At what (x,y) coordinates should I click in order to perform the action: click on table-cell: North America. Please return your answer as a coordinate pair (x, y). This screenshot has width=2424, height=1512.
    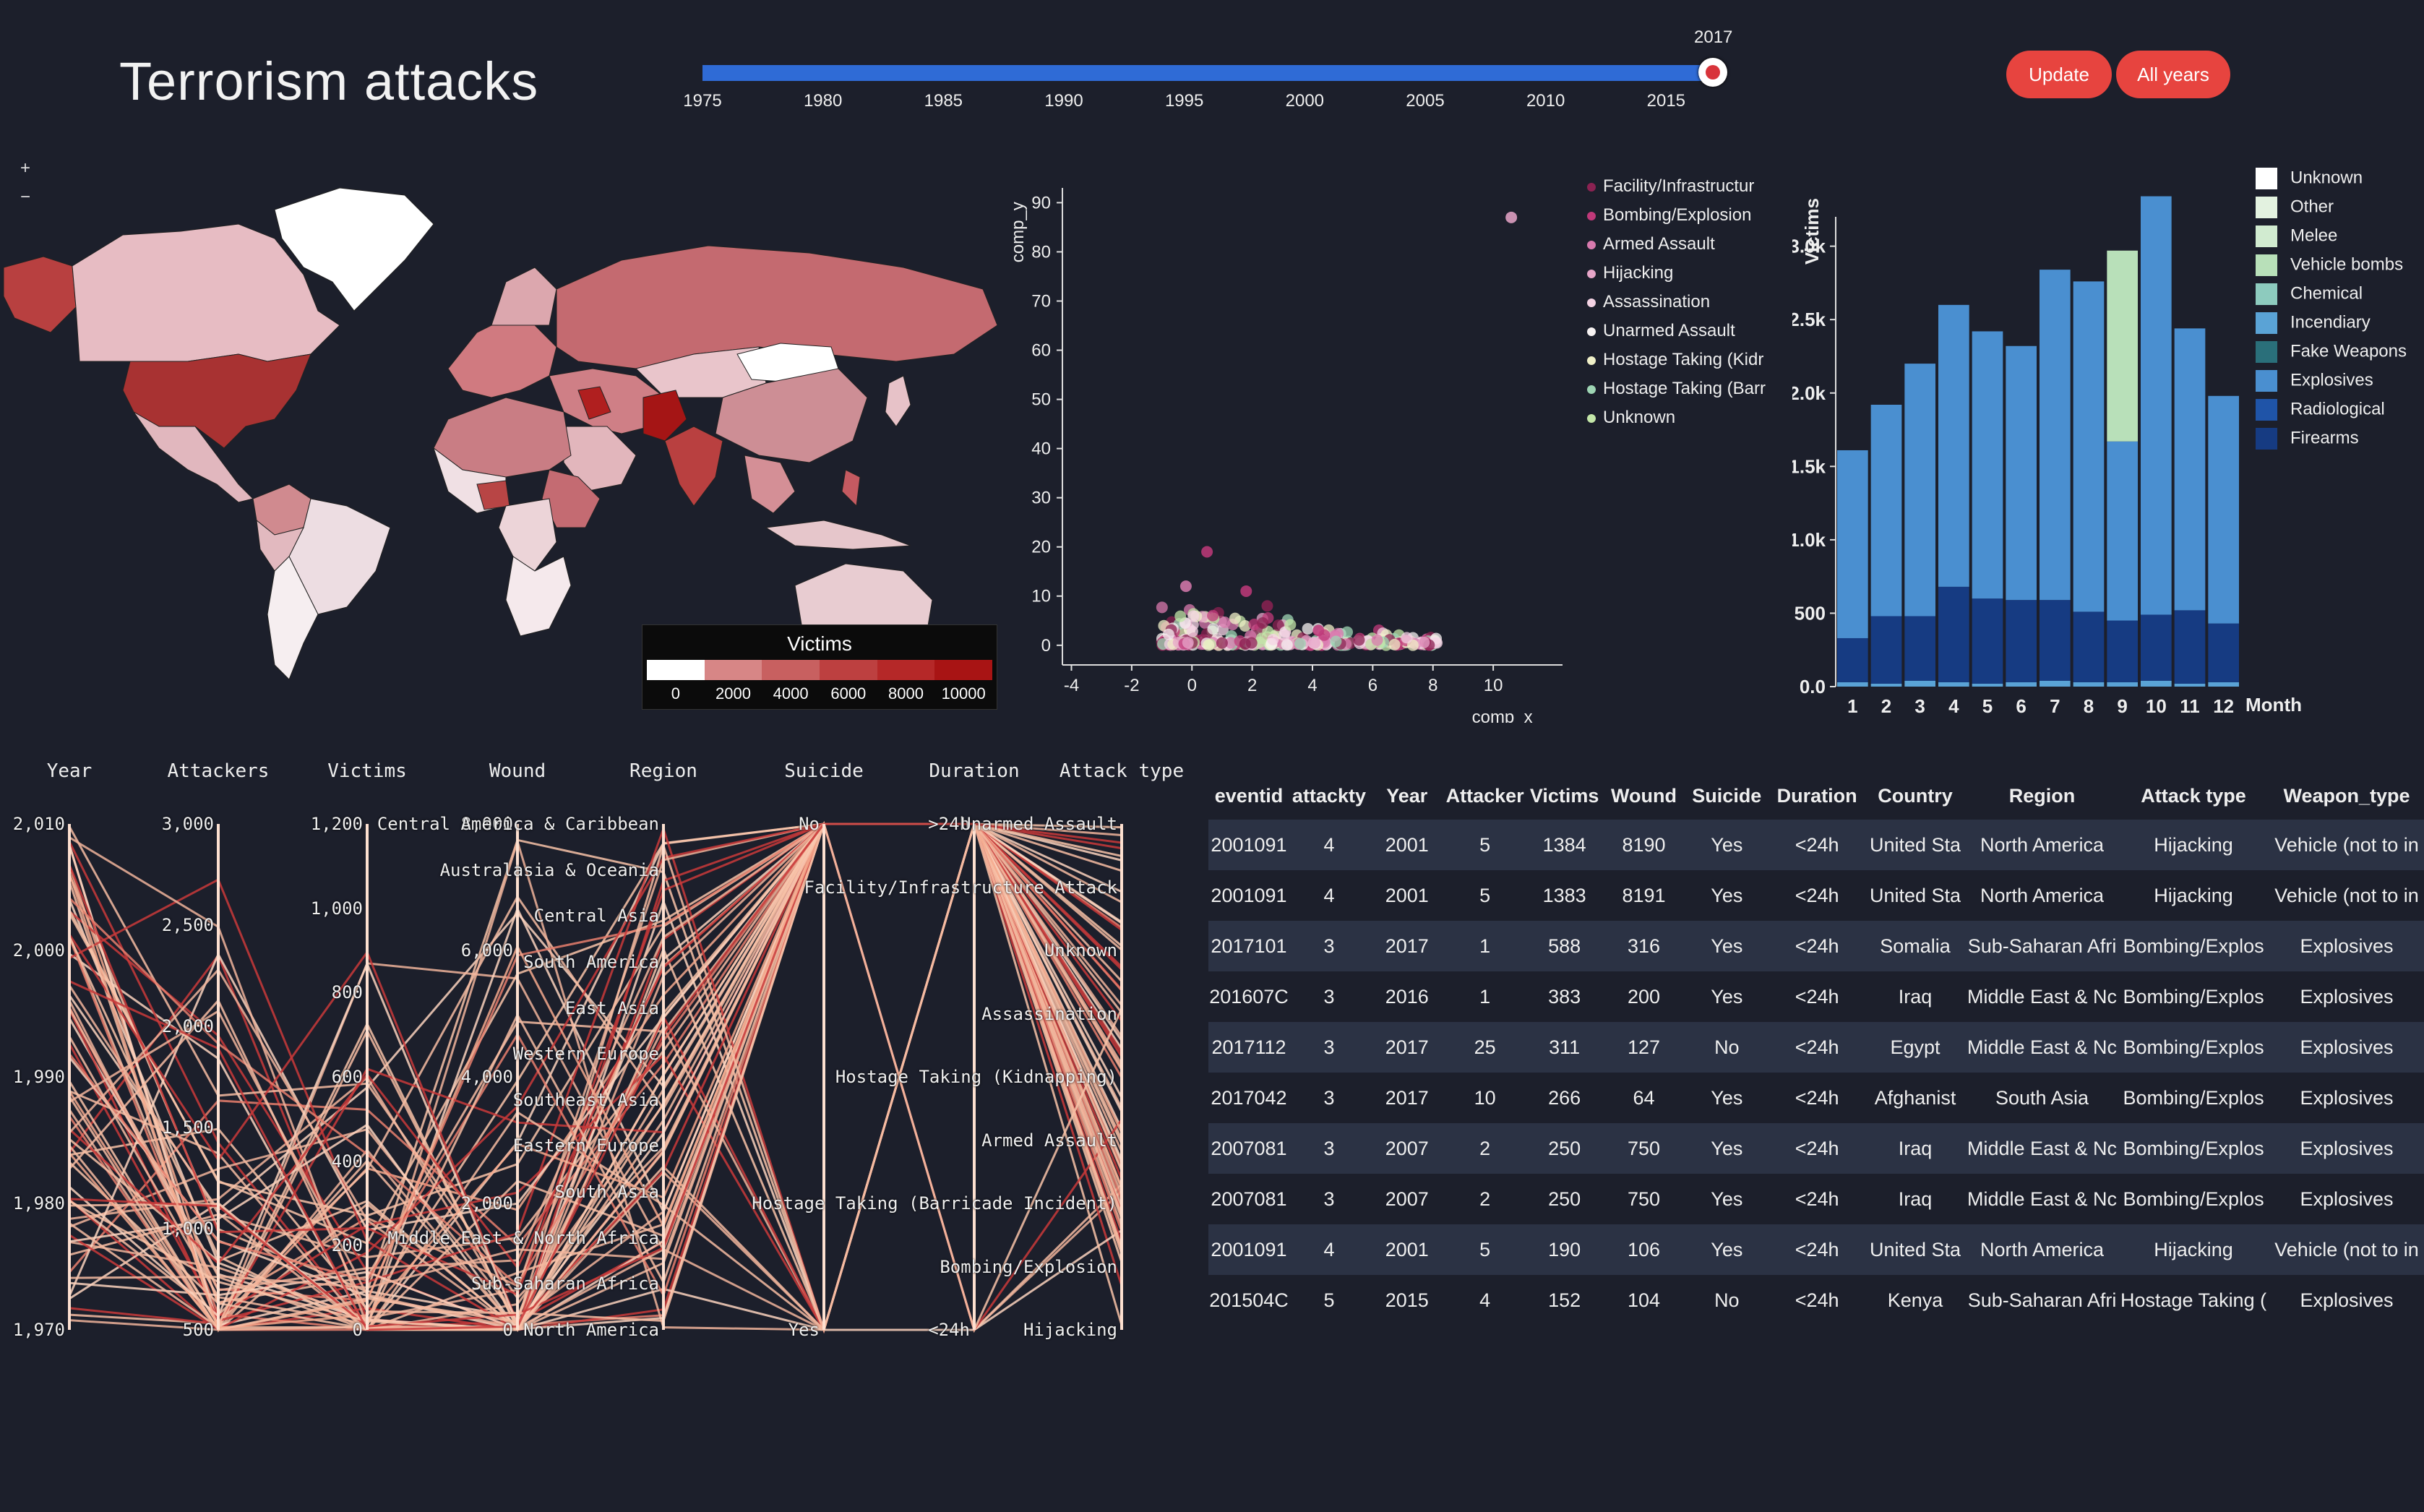
    Looking at the image, I should click on (2042, 845).